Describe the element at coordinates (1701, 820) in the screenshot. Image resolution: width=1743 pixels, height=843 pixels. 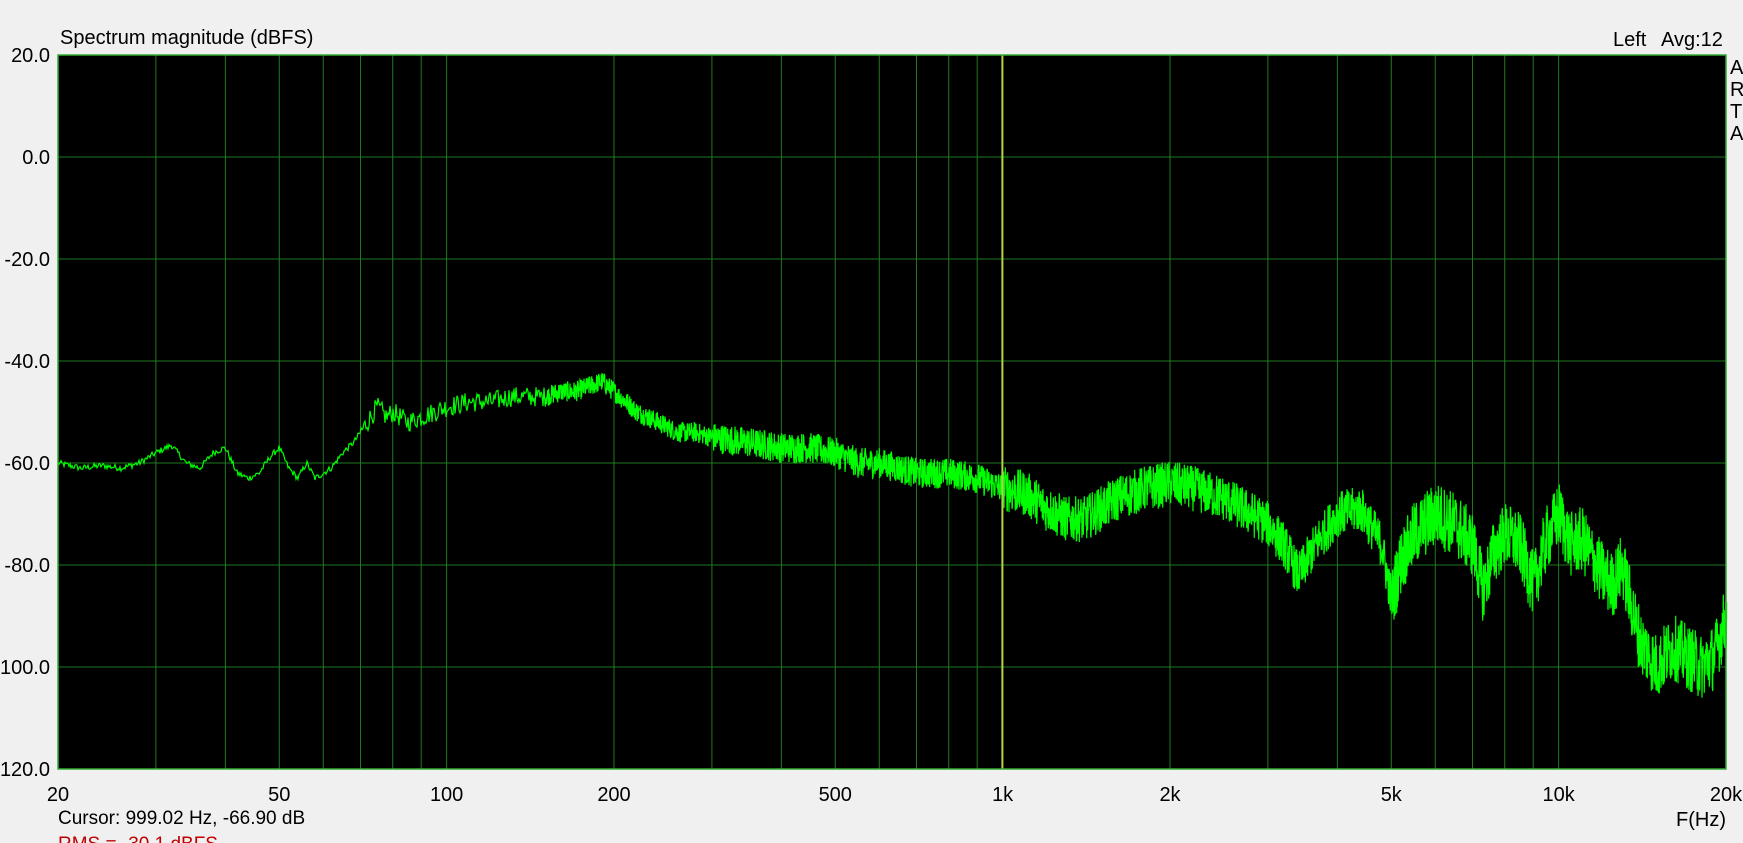
I see `x-axis-label: F(Hz)` at that location.